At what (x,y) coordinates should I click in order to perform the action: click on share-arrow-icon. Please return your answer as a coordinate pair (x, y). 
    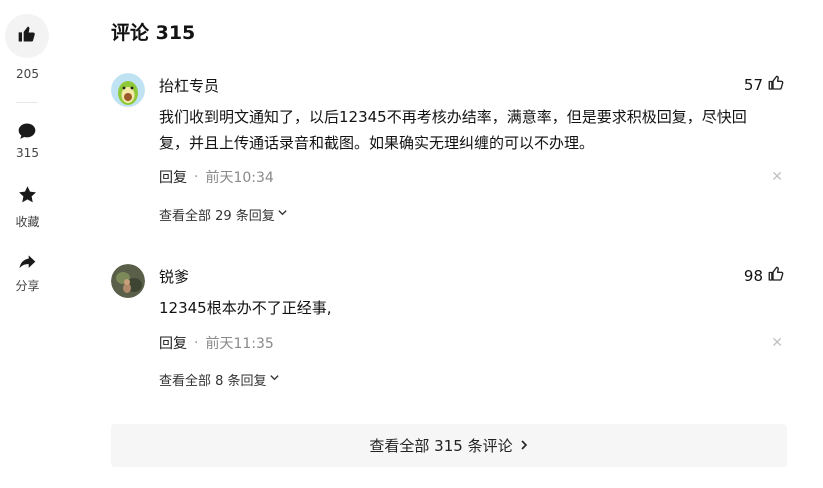
    Looking at the image, I should click on (27, 262).